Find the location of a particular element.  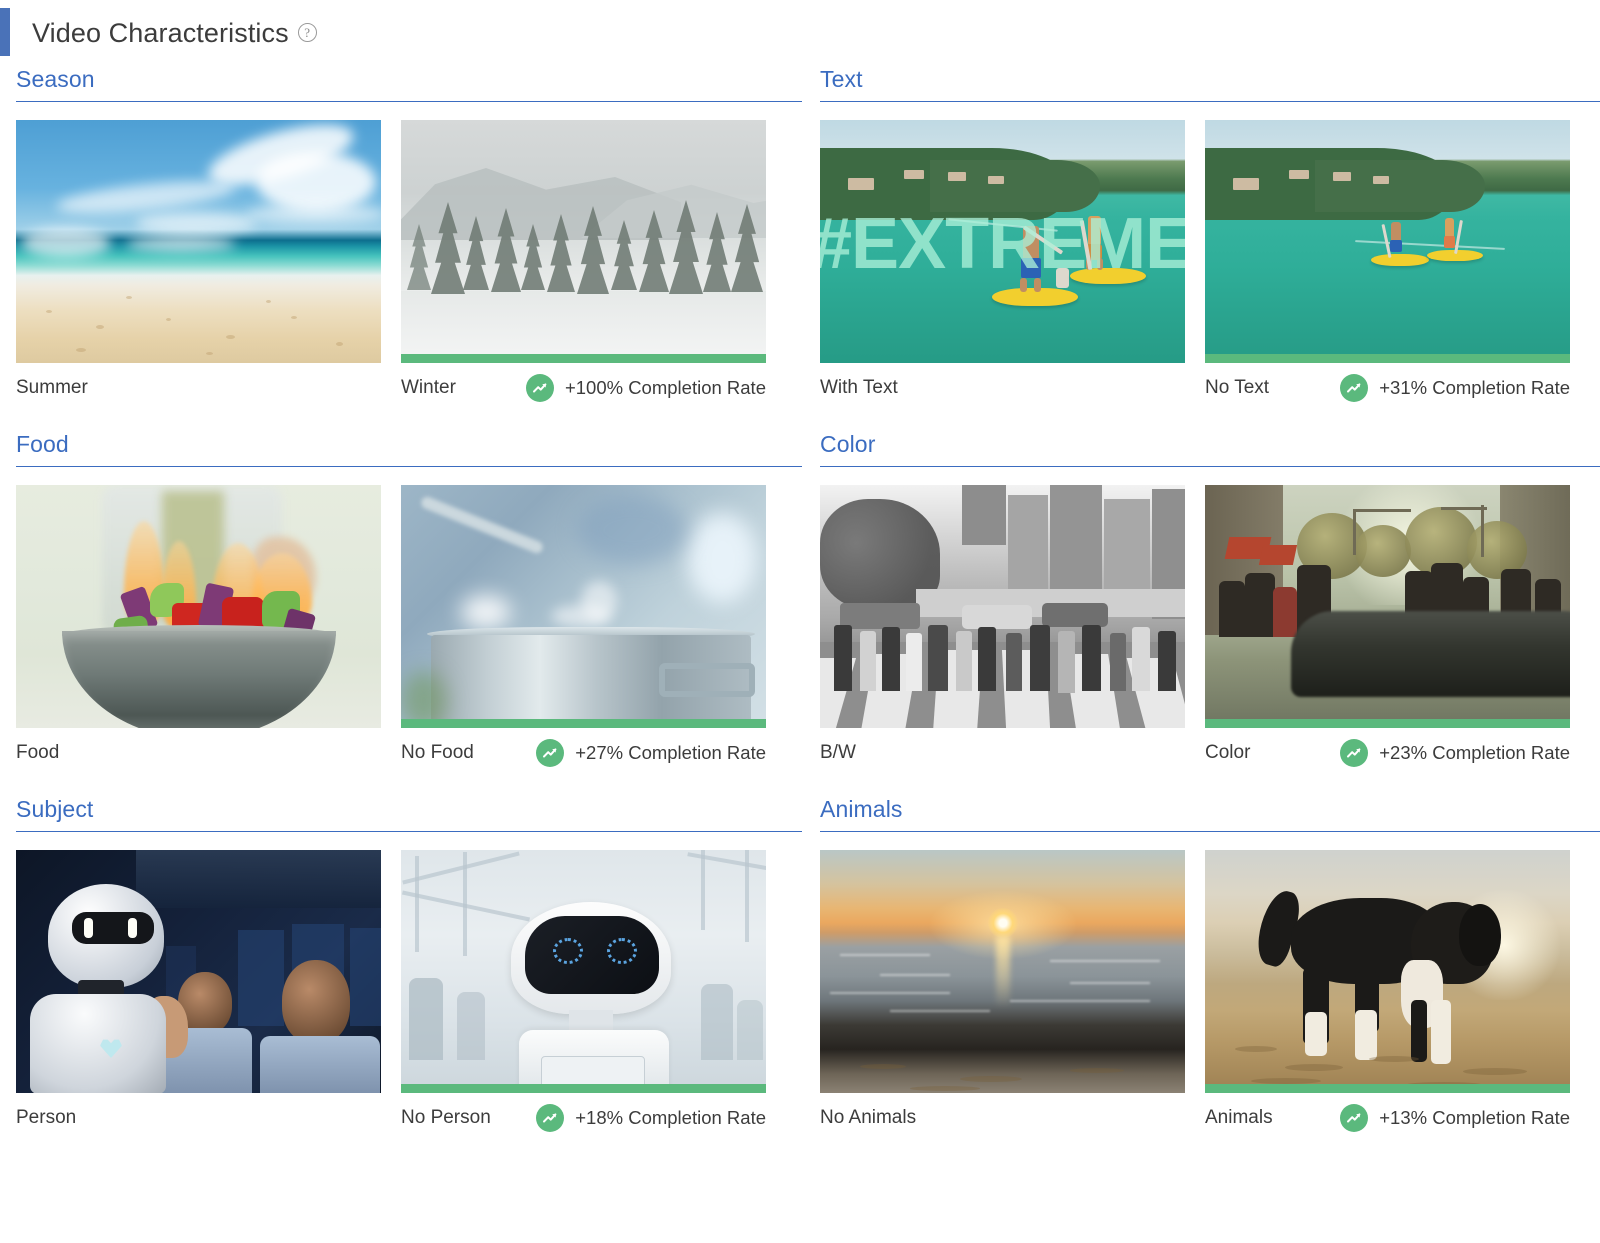

card-label: No Person is located at coordinates (446, 1117).